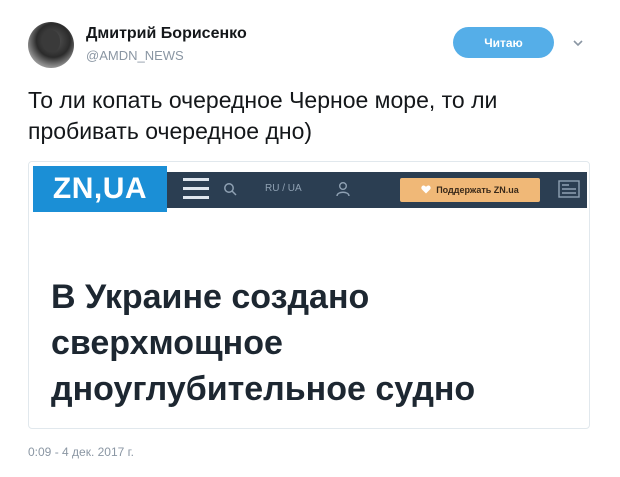 The height and width of the screenshot is (477, 620). Describe the element at coordinates (230, 189) in the screenshot. I see `search-icon` at that location.